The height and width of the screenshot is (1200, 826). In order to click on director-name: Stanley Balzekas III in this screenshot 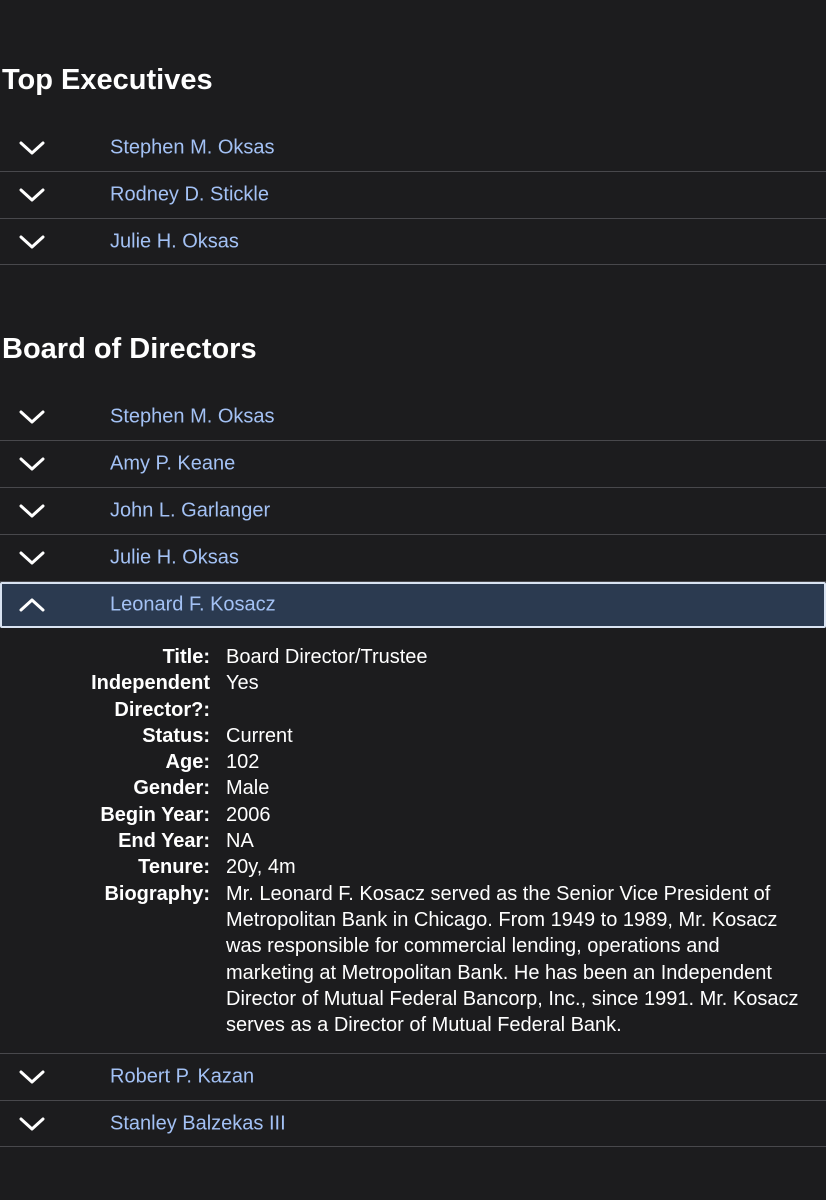, I will do `click(198, 1123)`.